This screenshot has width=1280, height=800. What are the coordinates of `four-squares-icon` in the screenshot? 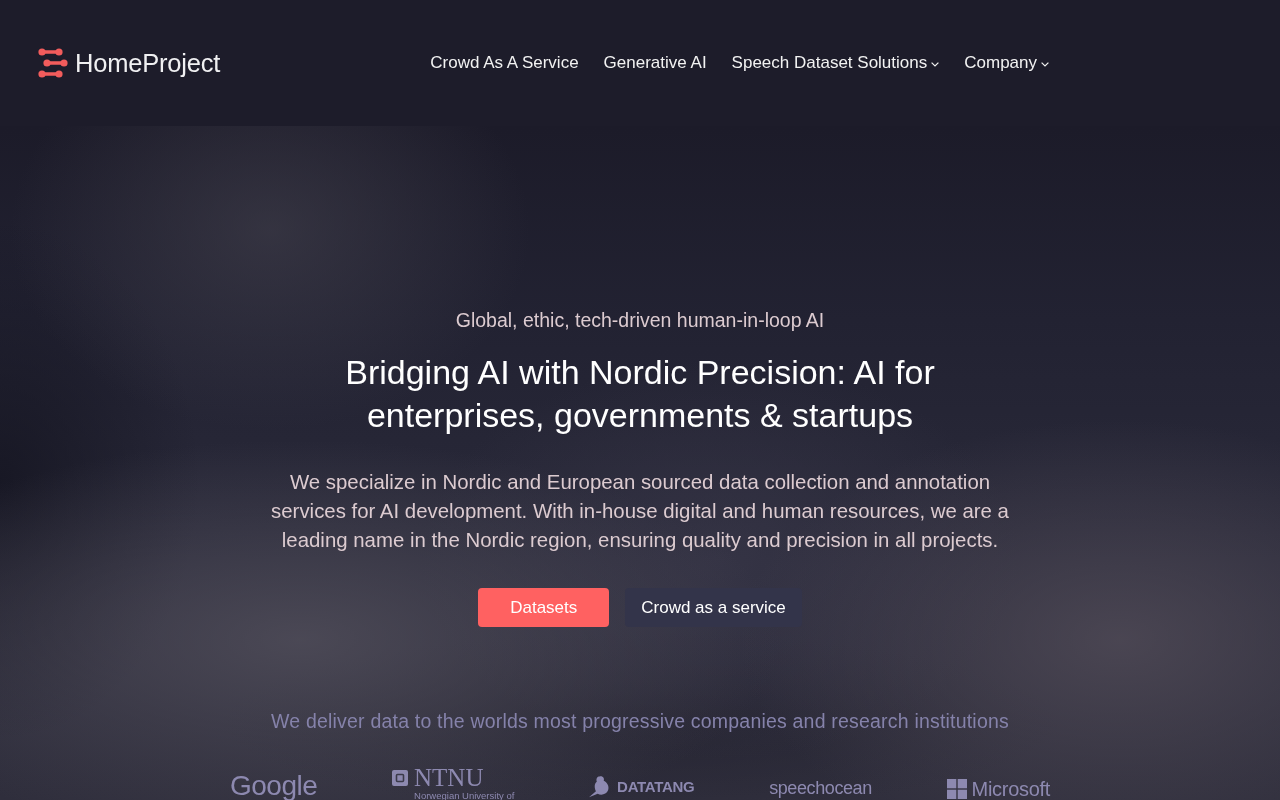 It's located at (956, 789).